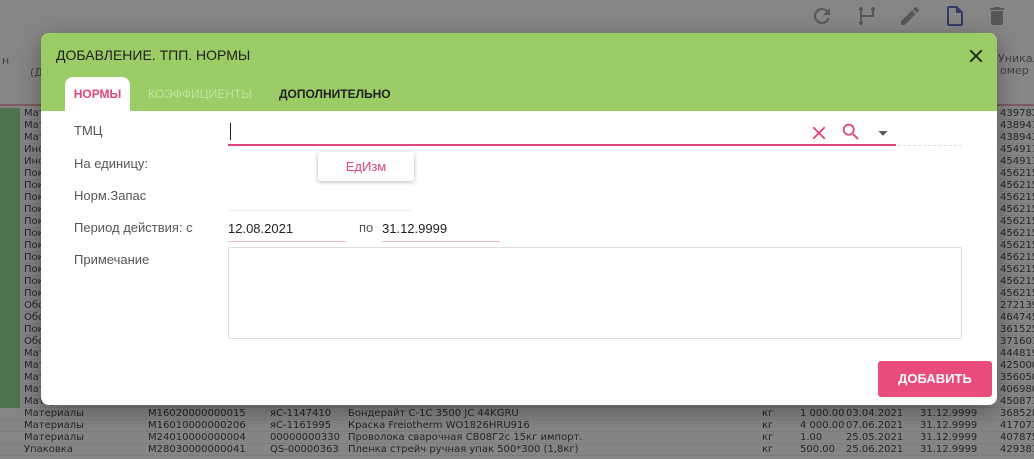  I want to click on tmc-label: ТМЦ, so click(88, 130).